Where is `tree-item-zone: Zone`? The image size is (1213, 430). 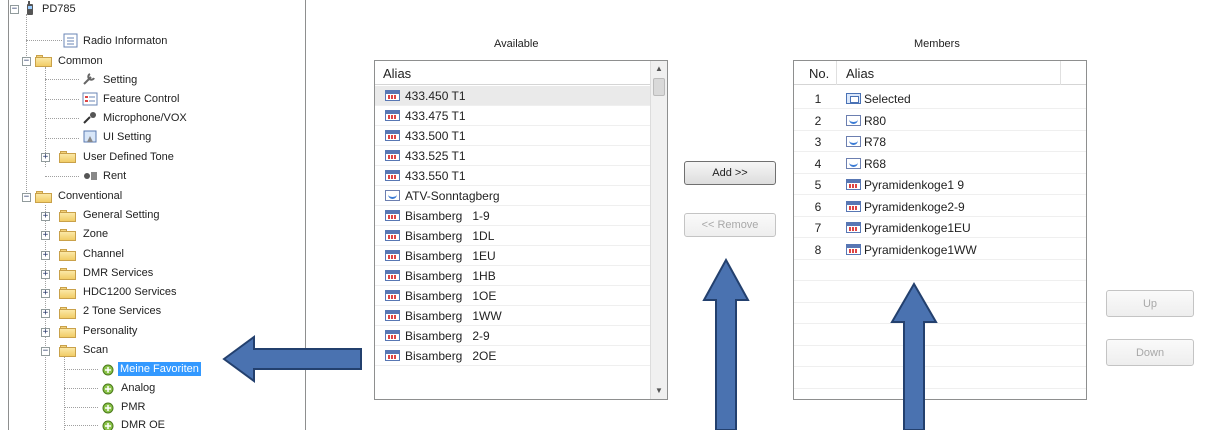
tree-item-zone: Zone is located at coordinates (95, 234).